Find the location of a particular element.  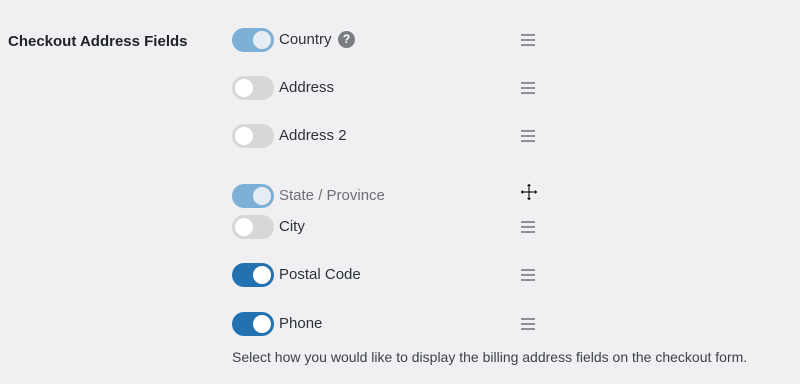

field-label-phone: Phone is located at coordinates (301, 323).